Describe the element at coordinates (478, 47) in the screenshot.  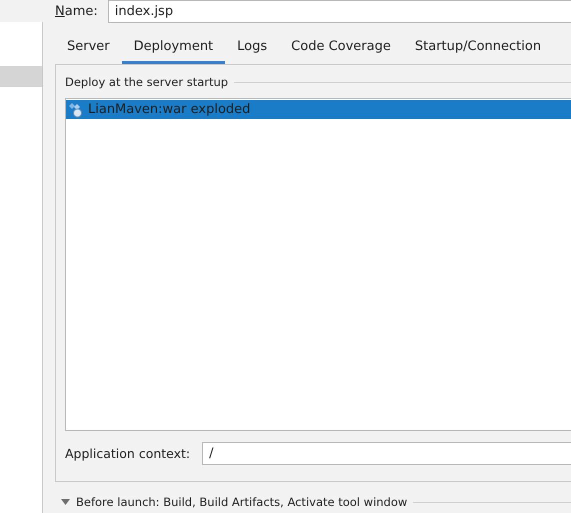
I see `tab: Startup/Connection` at that location.